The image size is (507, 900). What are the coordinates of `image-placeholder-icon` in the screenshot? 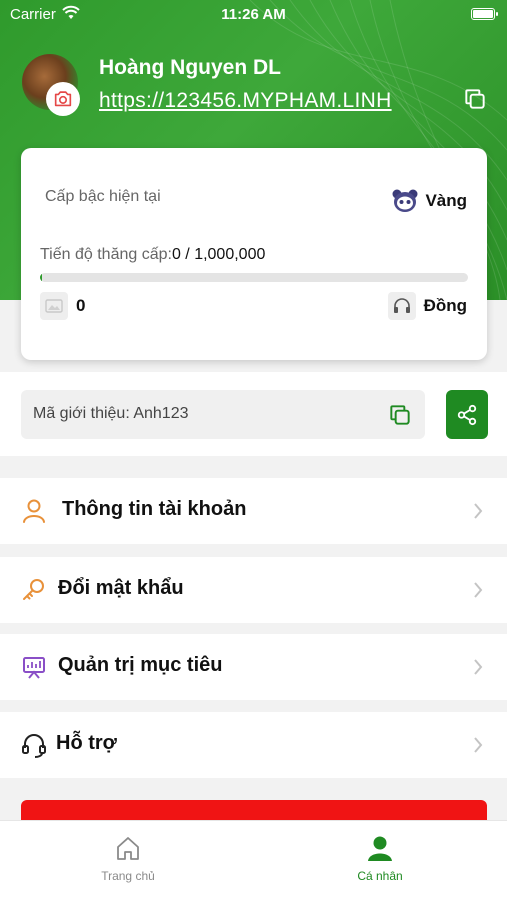 It's located at (54, 306).